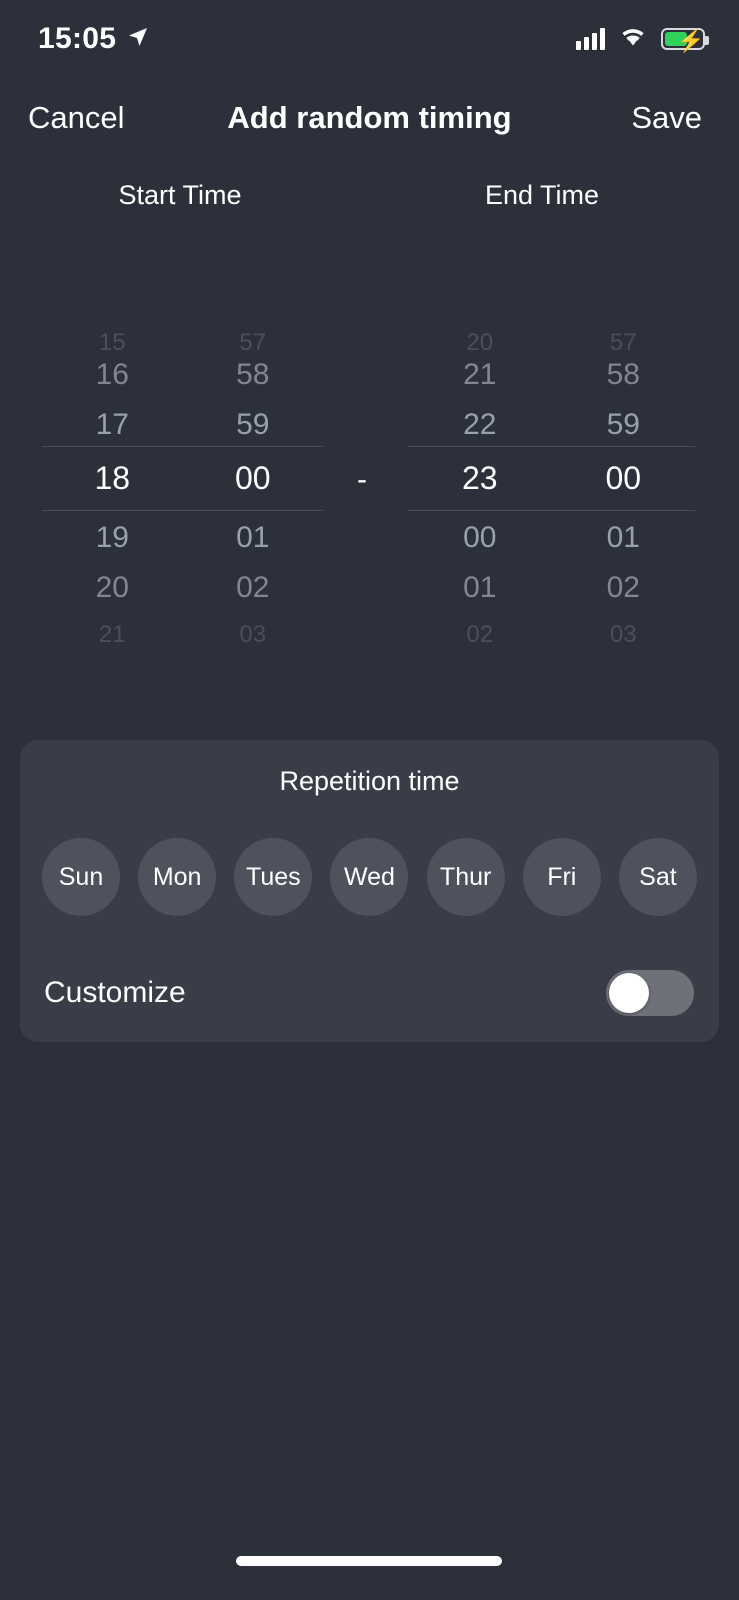 The image size is (739, 1600). What do you see at coordinates (369, 993) in the screenshot?
I see `customize-row: Customize` at bounding box center [369, 993].